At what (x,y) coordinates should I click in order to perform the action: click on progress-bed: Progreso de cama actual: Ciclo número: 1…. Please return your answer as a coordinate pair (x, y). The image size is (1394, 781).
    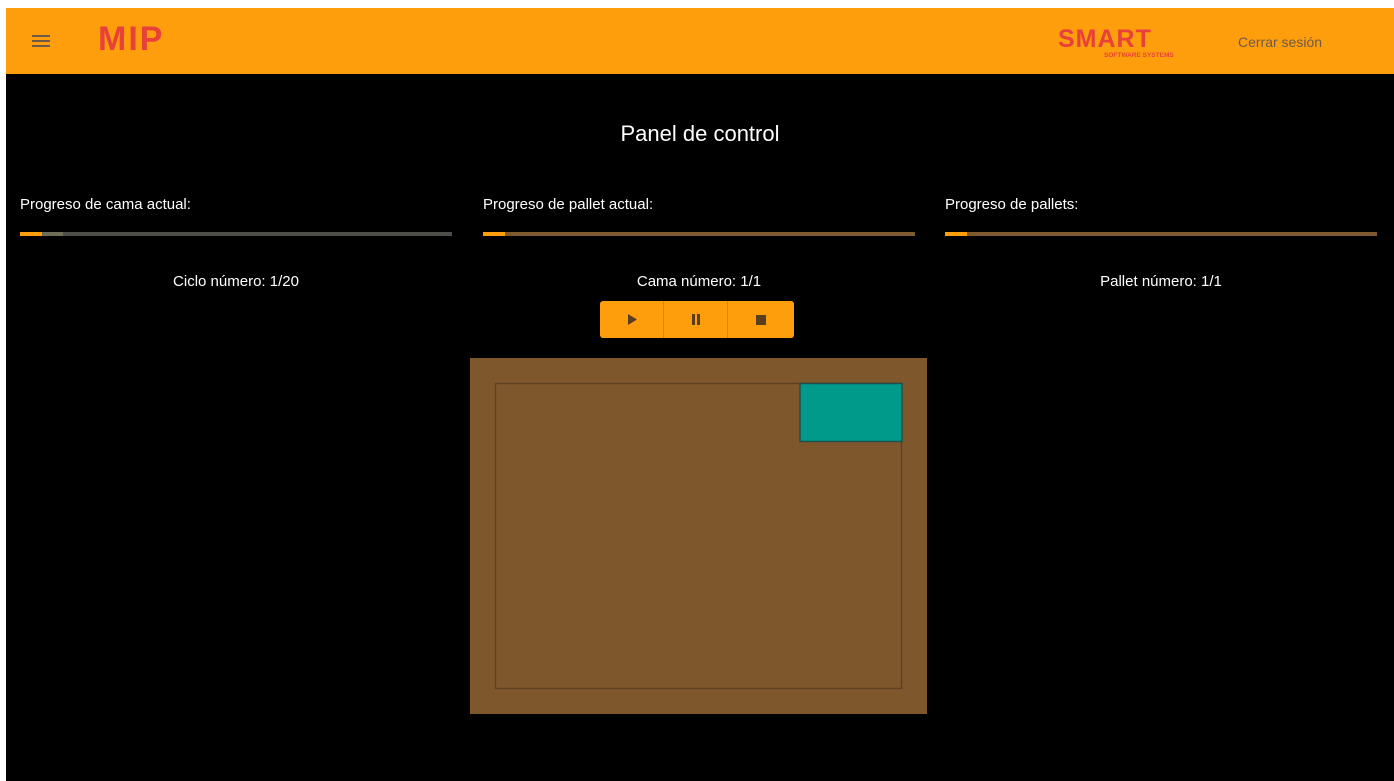
    Looking at the image, I should click on (236, 242).